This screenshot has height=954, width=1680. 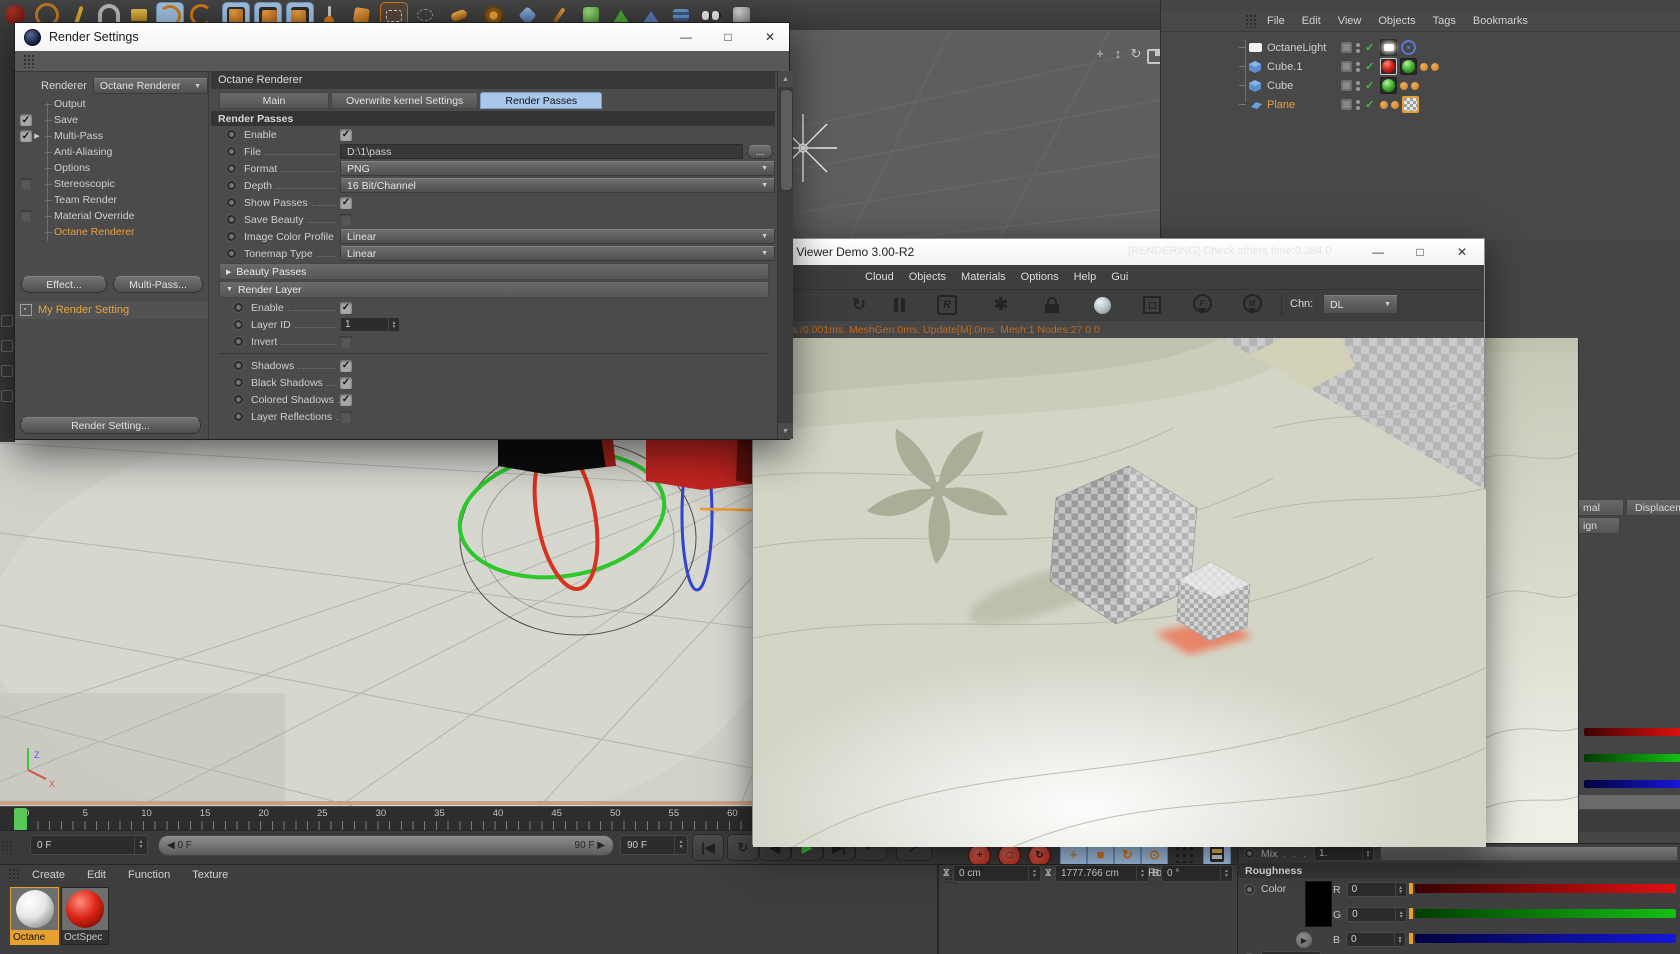 What do you see at coordinates (1389, 47) in the screenshot?
I see `light-material-thumb` at bounding box center [1389, 47].